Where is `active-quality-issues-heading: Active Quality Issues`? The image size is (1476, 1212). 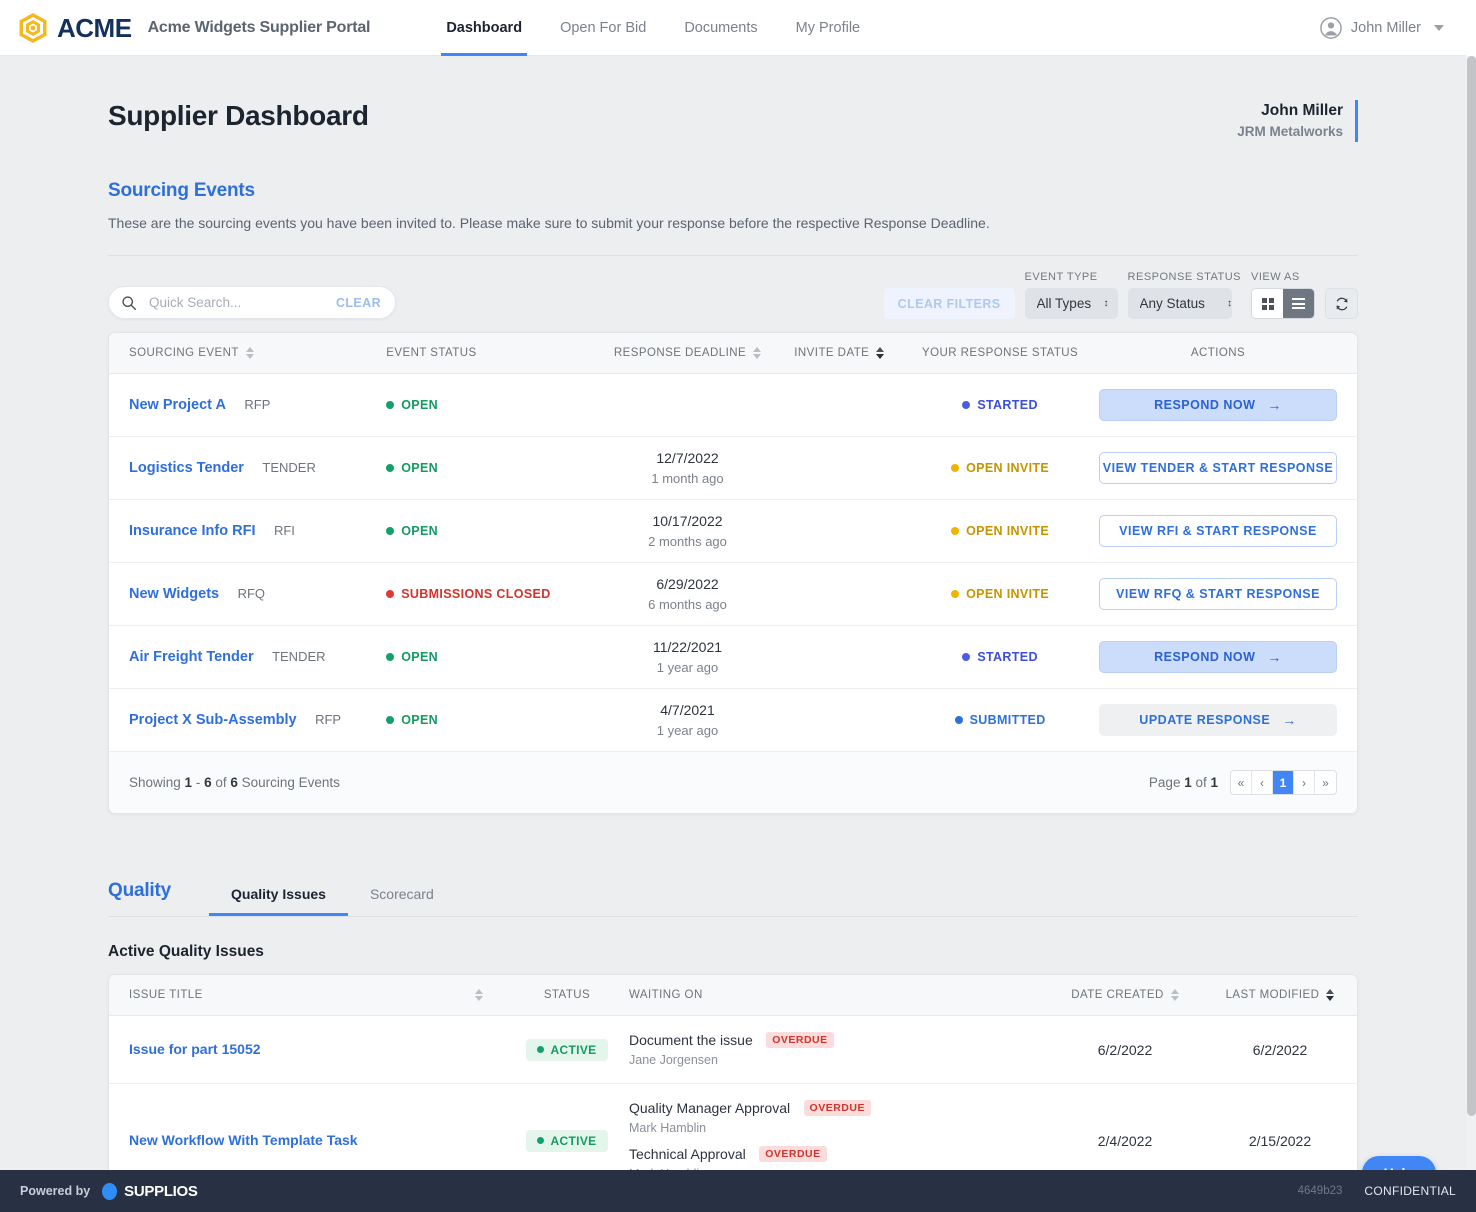
active-quality-issues-heading: Active Quality Issues is located at coordinates (186, 952).